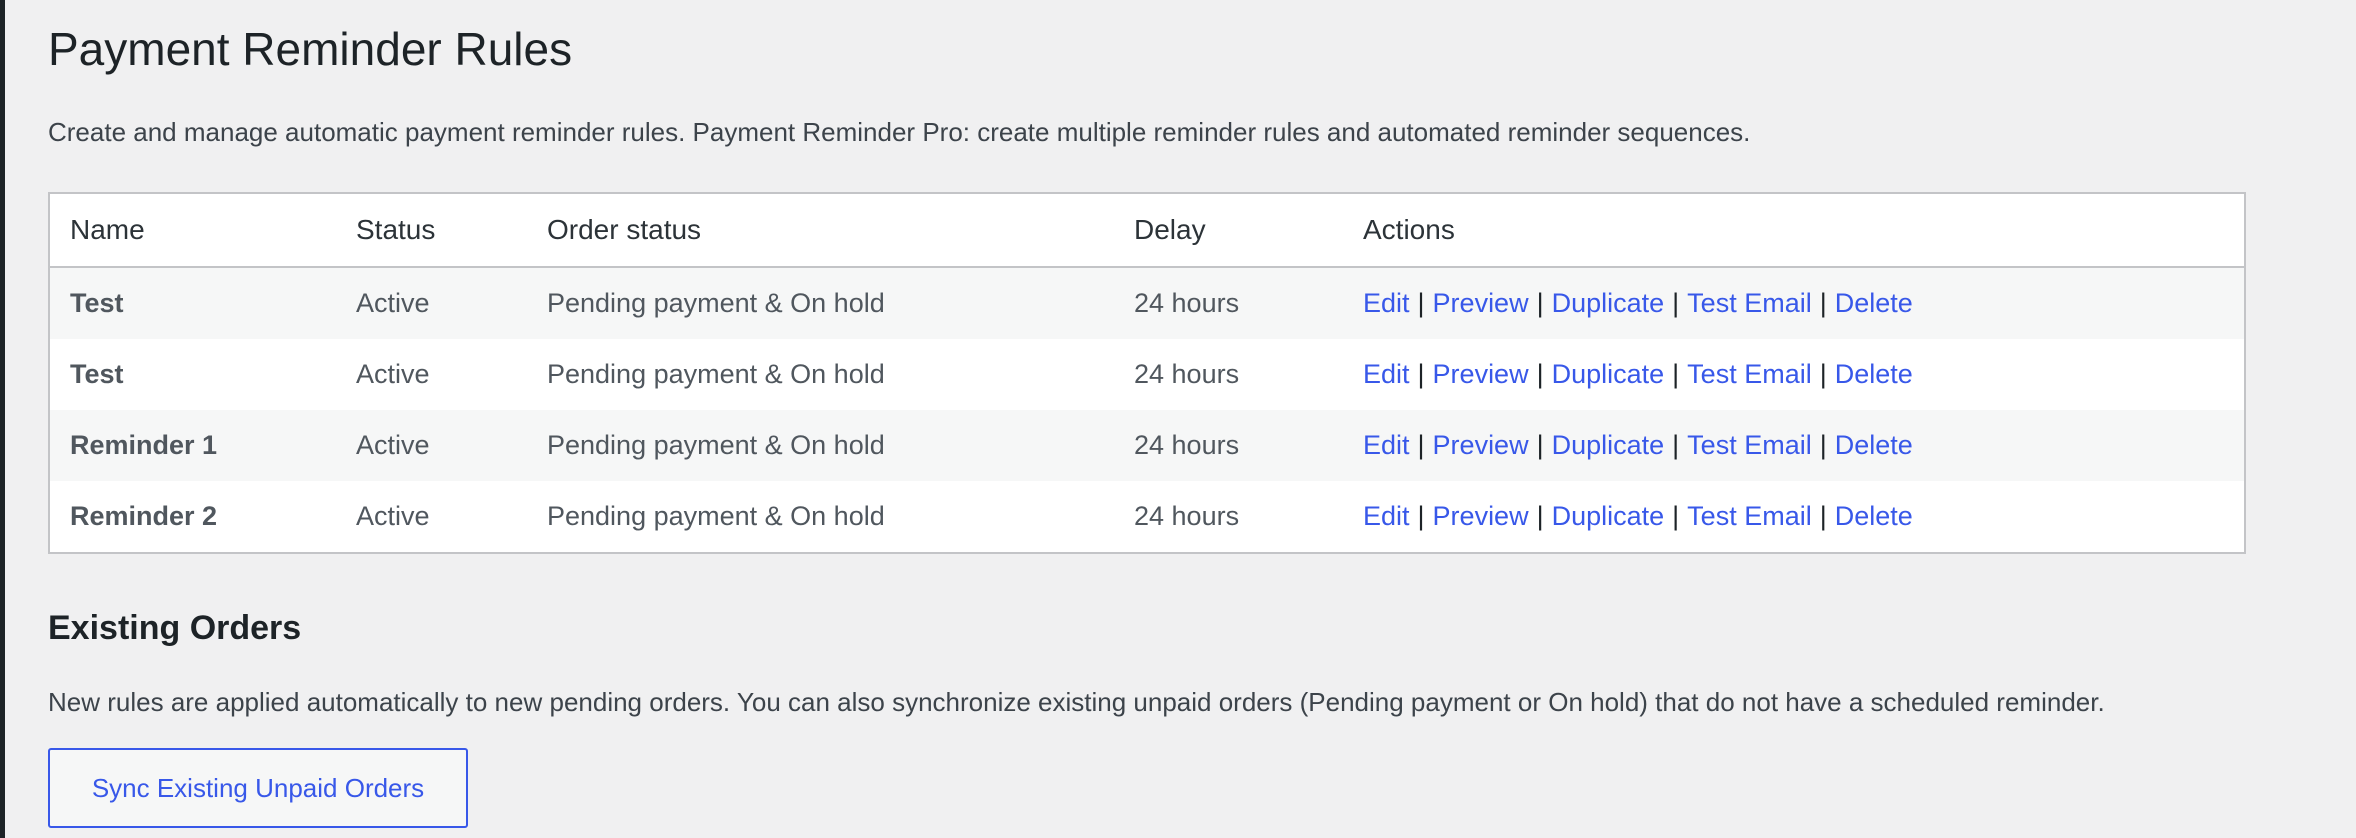  What do you see at coordinates (310, 49) in the screenshot?
I see `page-title: Payment Reminder Rules` at bounding box center [310, 49].